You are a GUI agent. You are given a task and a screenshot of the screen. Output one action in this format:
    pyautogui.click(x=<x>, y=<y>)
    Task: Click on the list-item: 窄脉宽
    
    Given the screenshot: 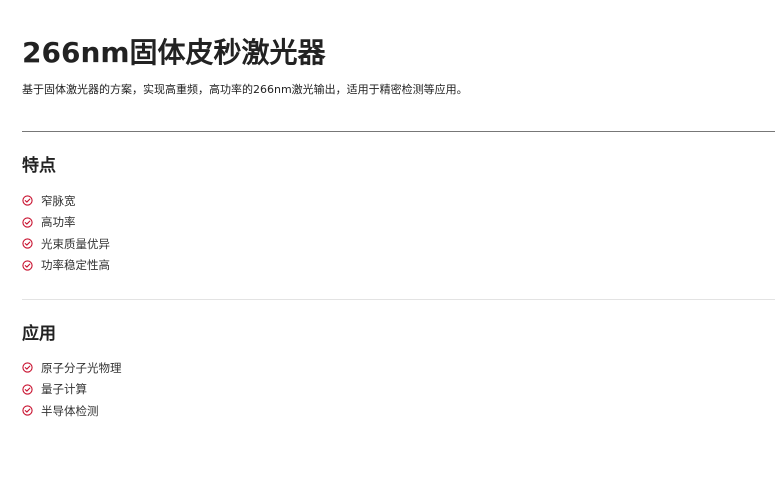 What is the action you would take?
    pyautogui.click(x=66, y=201)
    